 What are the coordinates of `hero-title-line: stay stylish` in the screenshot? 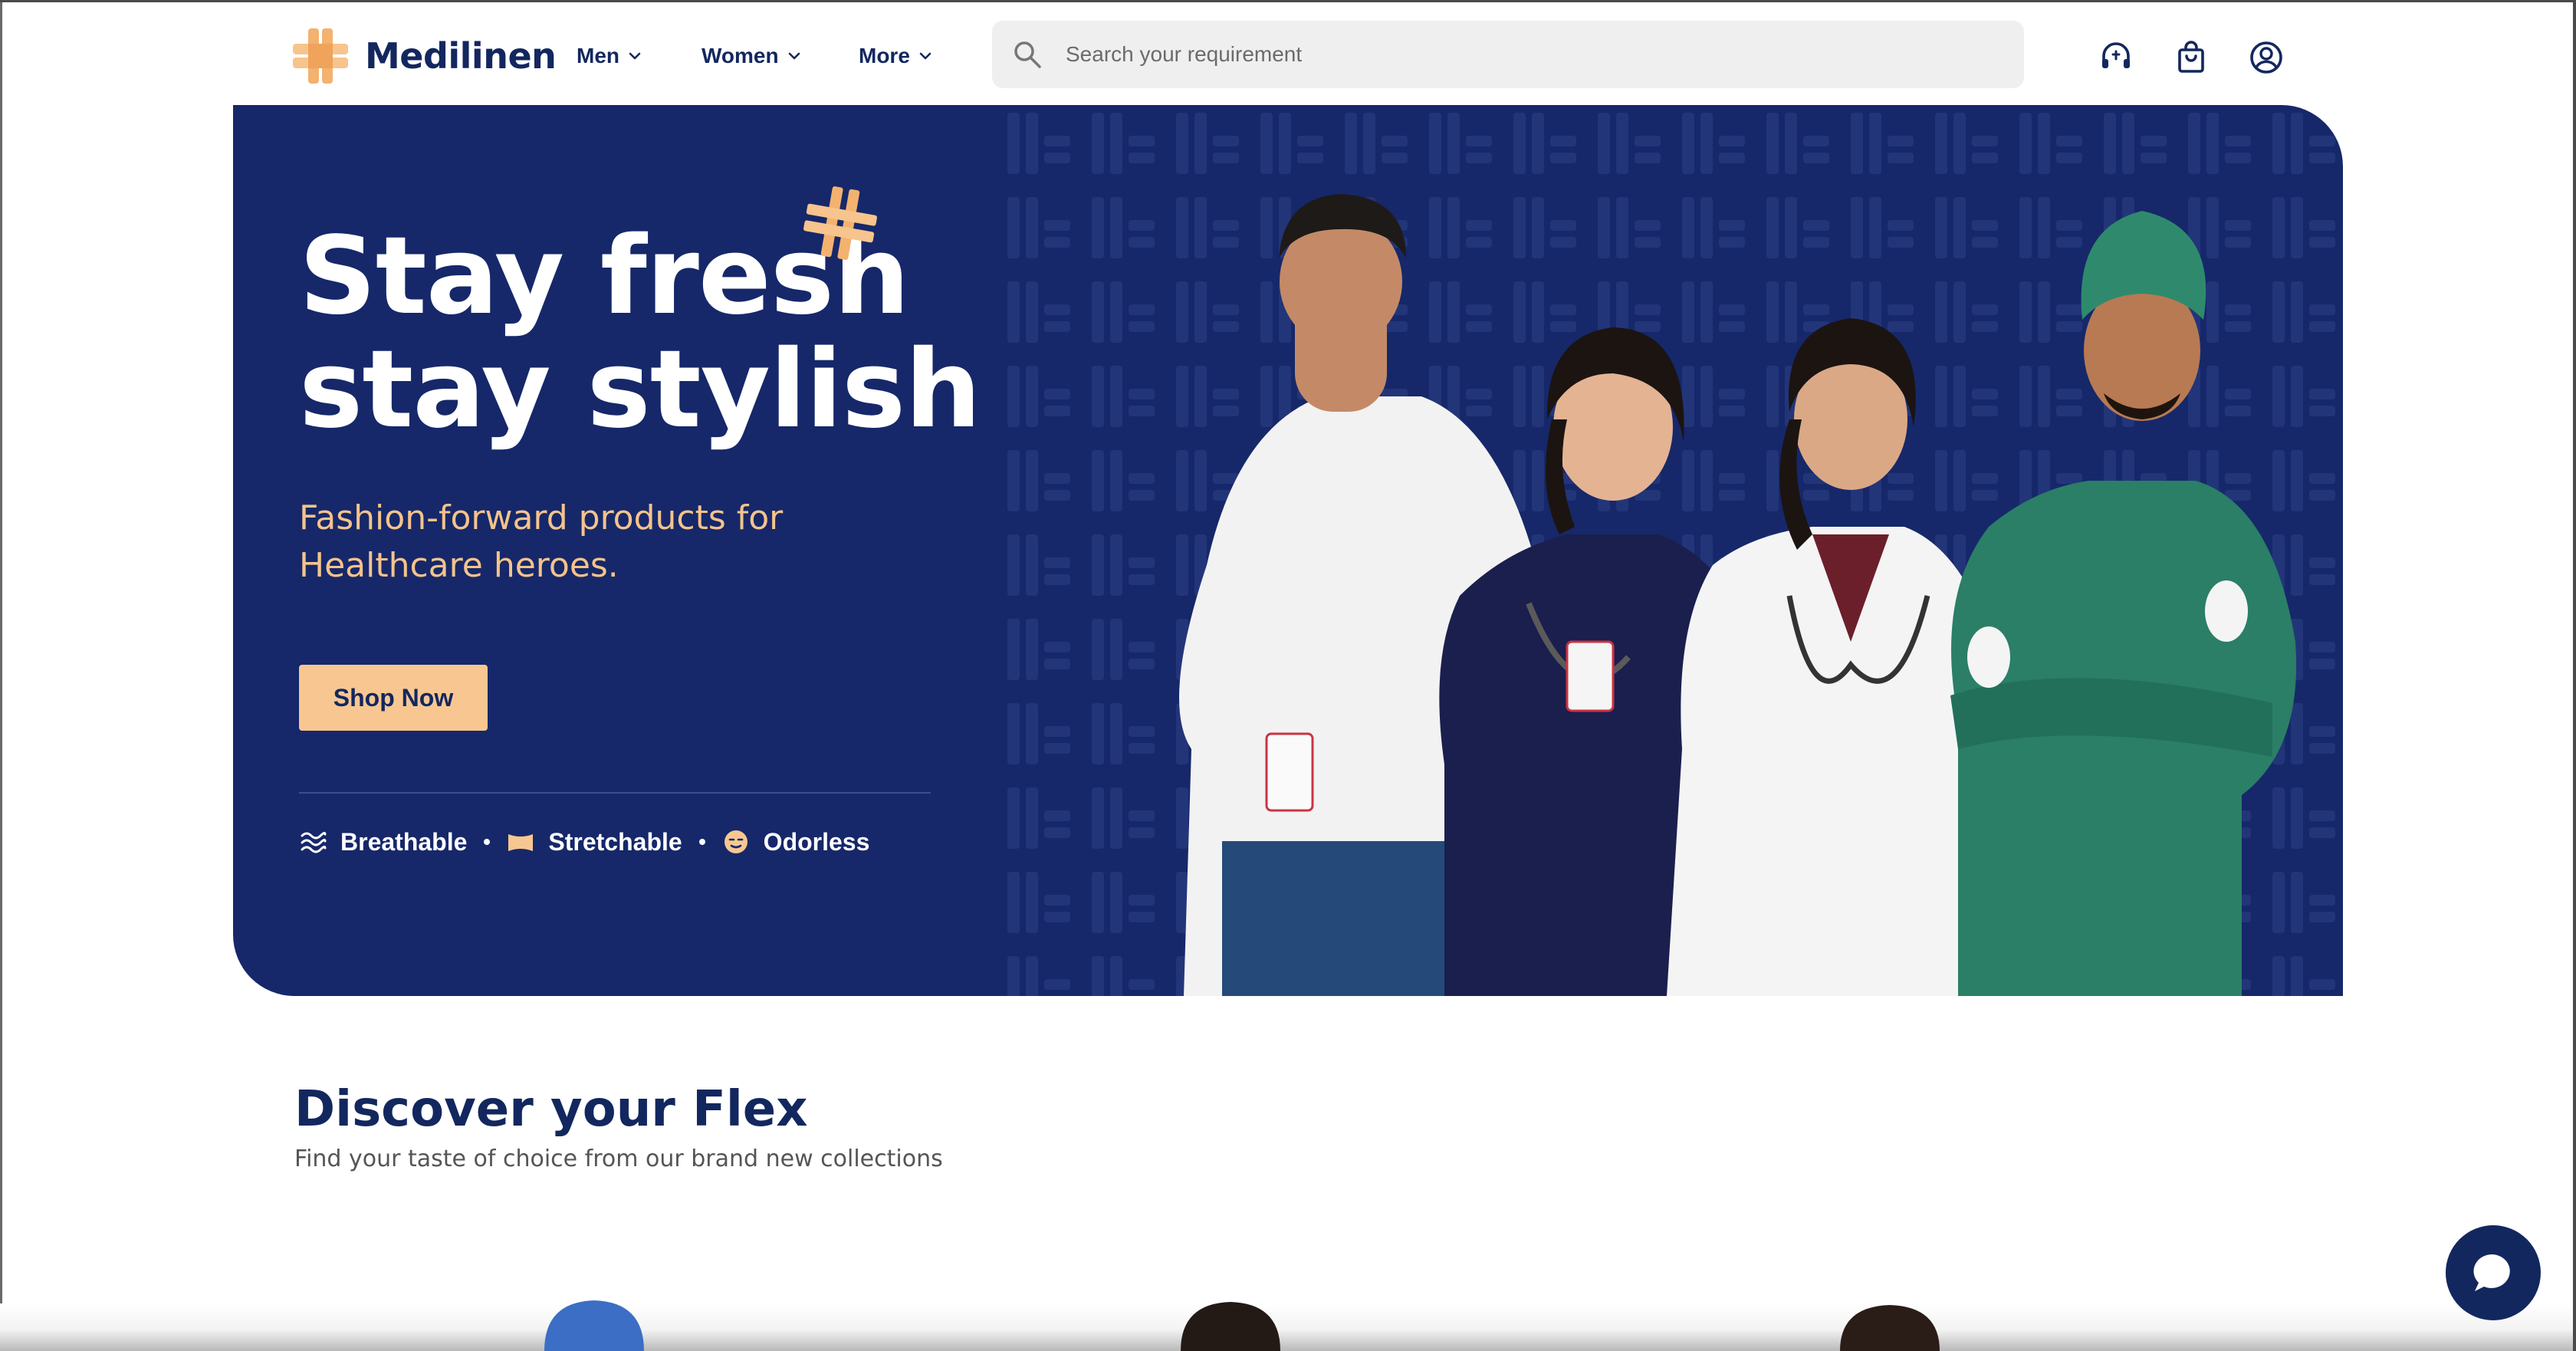 It's located at (640, 389).